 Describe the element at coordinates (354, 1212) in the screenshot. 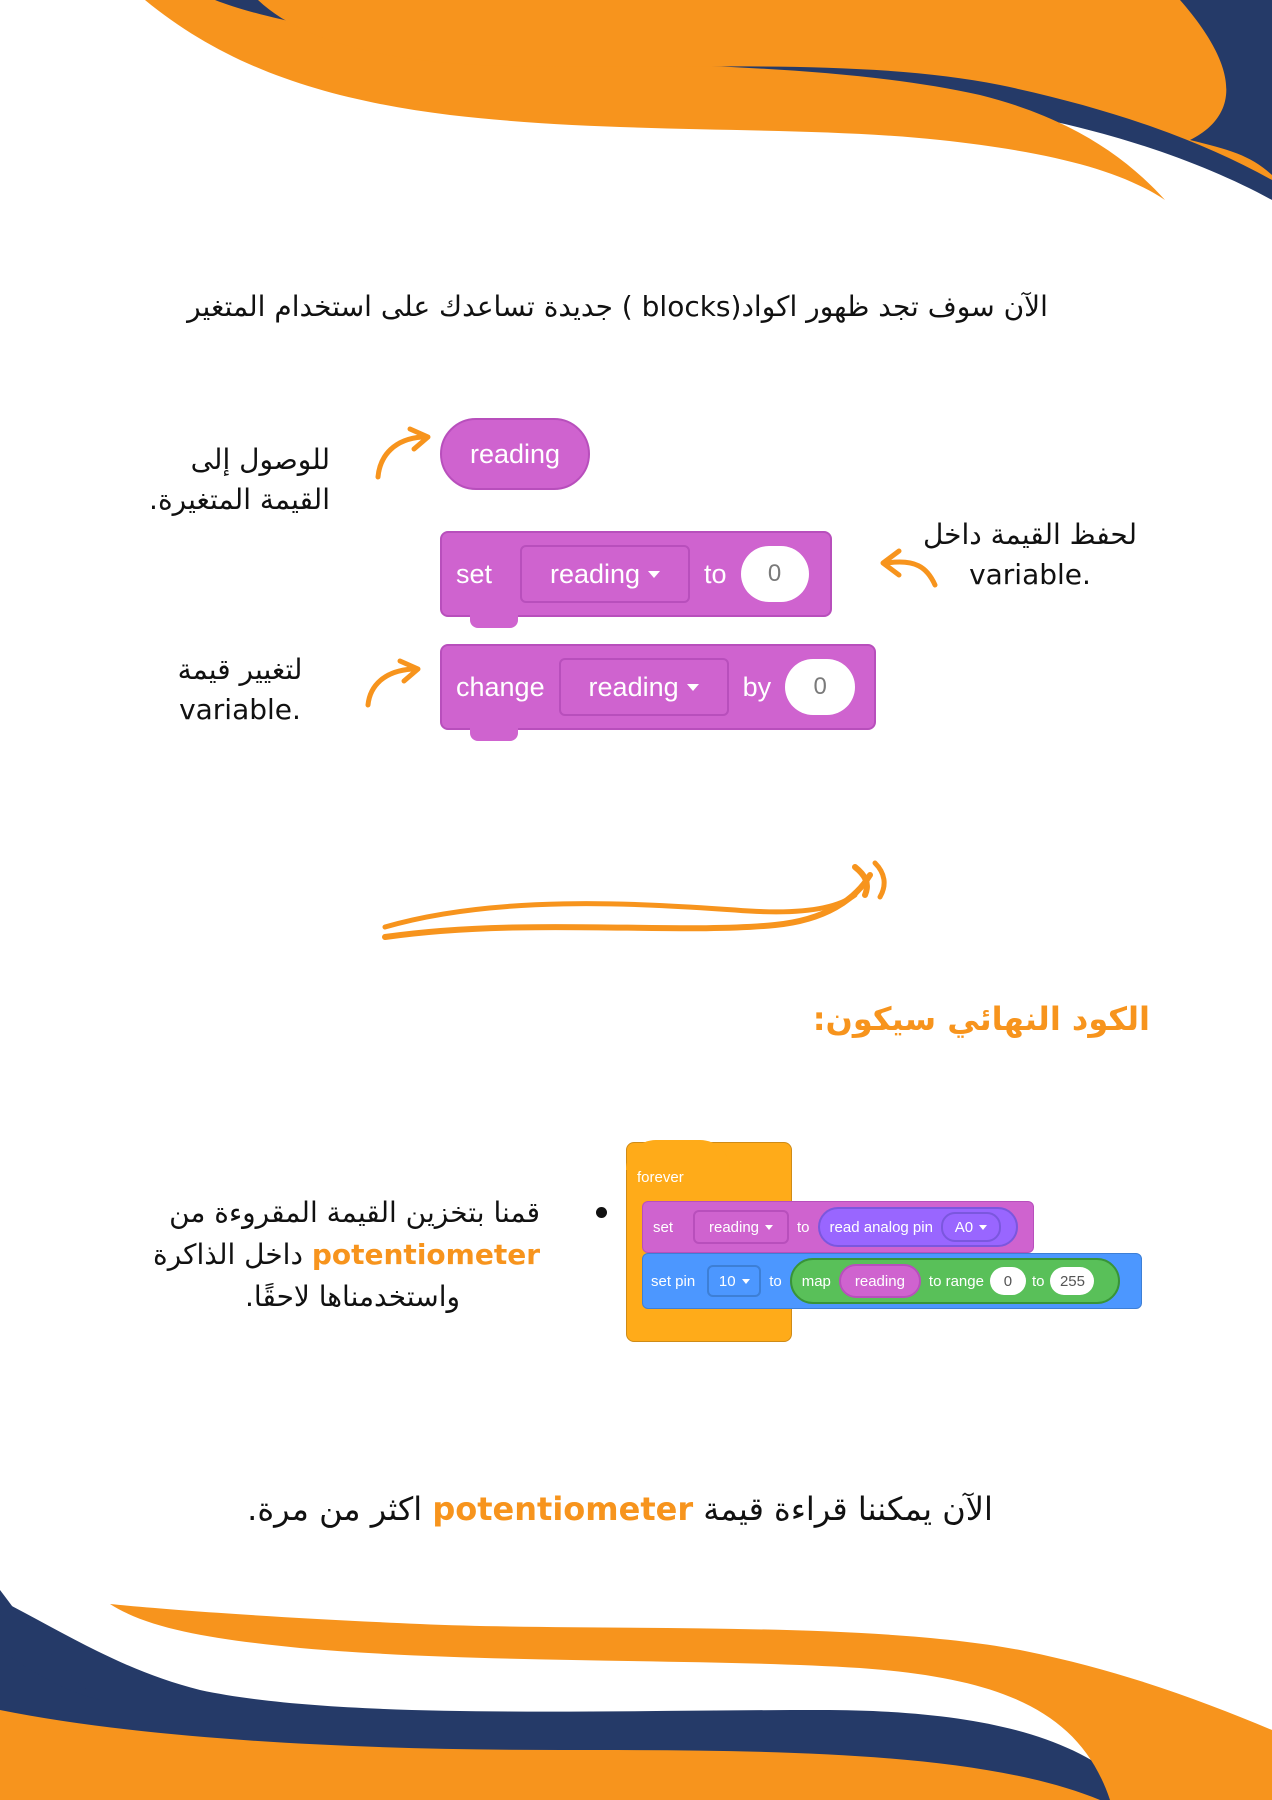

I see `bullet-line1: قمنا بتخزين القيمة المقروءة من` at that location.